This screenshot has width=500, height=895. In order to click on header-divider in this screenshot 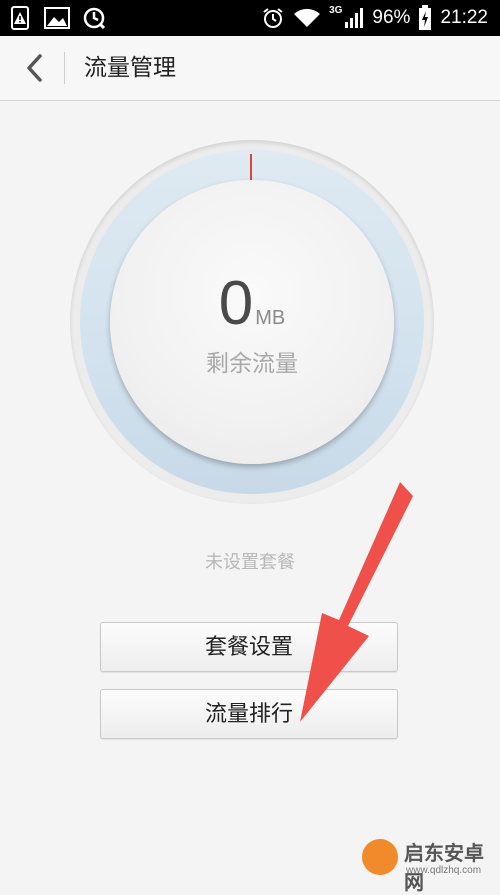, I will do `click(64, 68)`.